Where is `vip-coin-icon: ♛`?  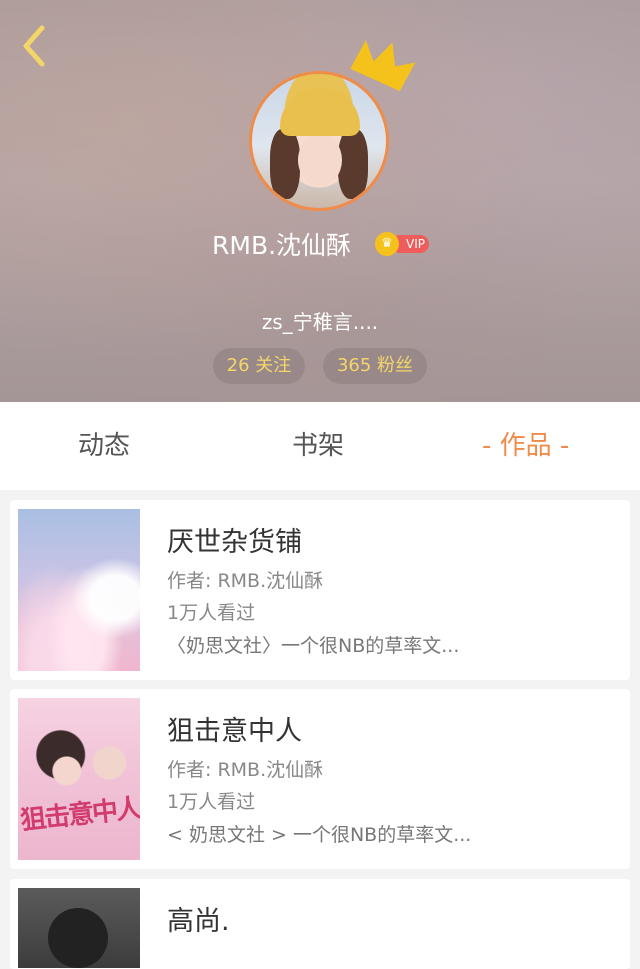 vip-coin-icon: ♛ is located at coordinates (387, 244).